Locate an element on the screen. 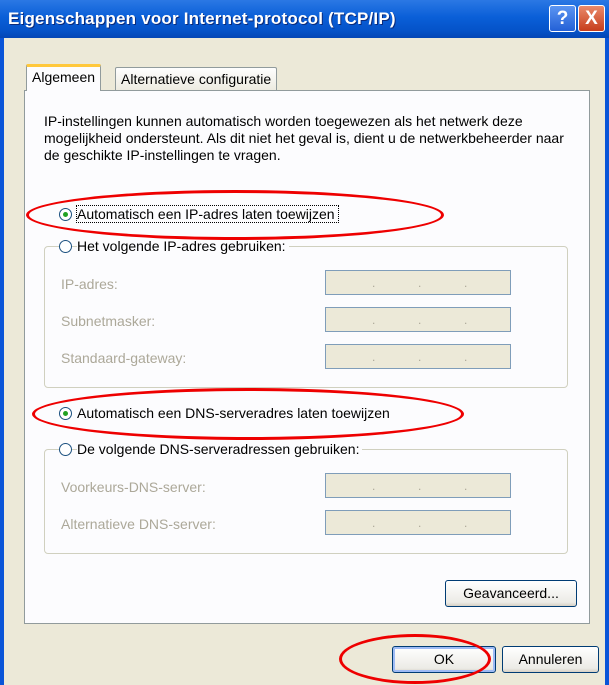  auto-ip-radio: Automatisch een IP-adres laten toewijzen is located at coordinates (199, 214).